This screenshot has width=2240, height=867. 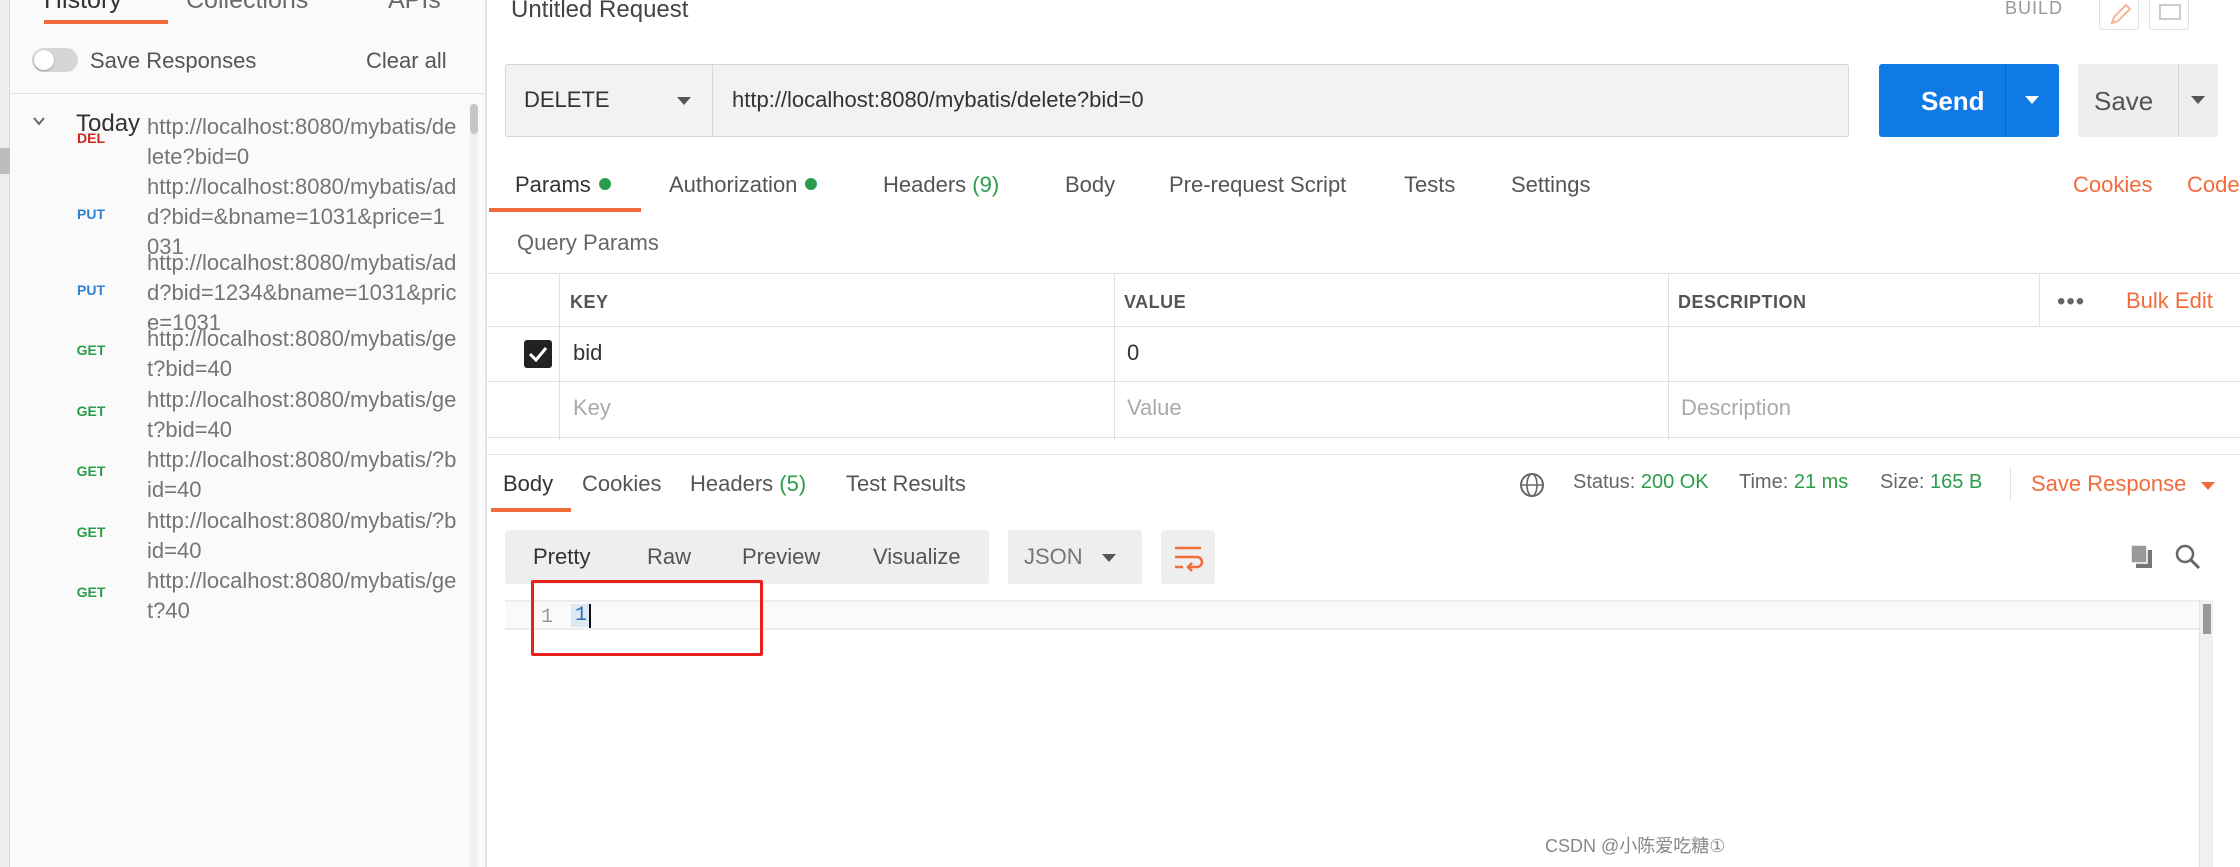 I want to click on column-header-value: VALUE, so click(x=1155, y=302).